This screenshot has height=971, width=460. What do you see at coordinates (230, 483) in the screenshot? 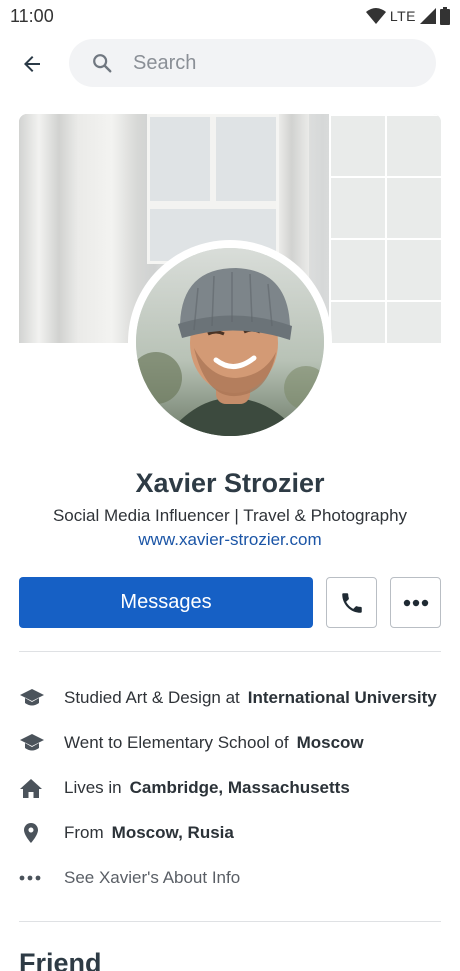
I see `profile-name: Xavier Strozier` at bounding box center [230, 483].